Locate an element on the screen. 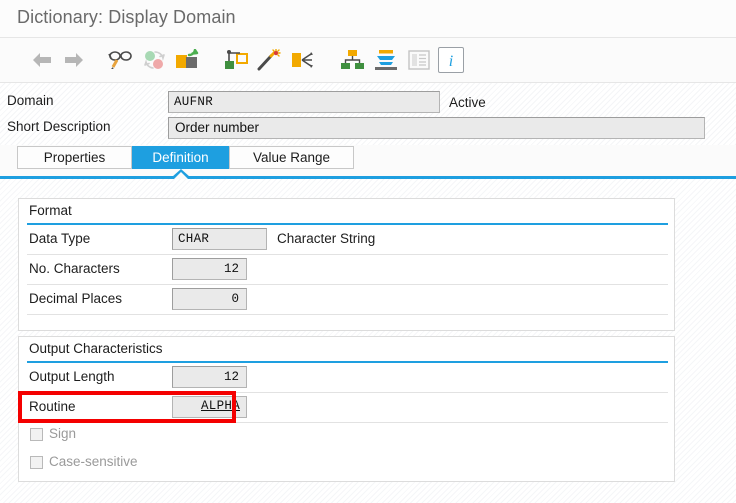 The width and height of the screenshot is (736, 503). where-used-icon is located at coordinates (237, 60).